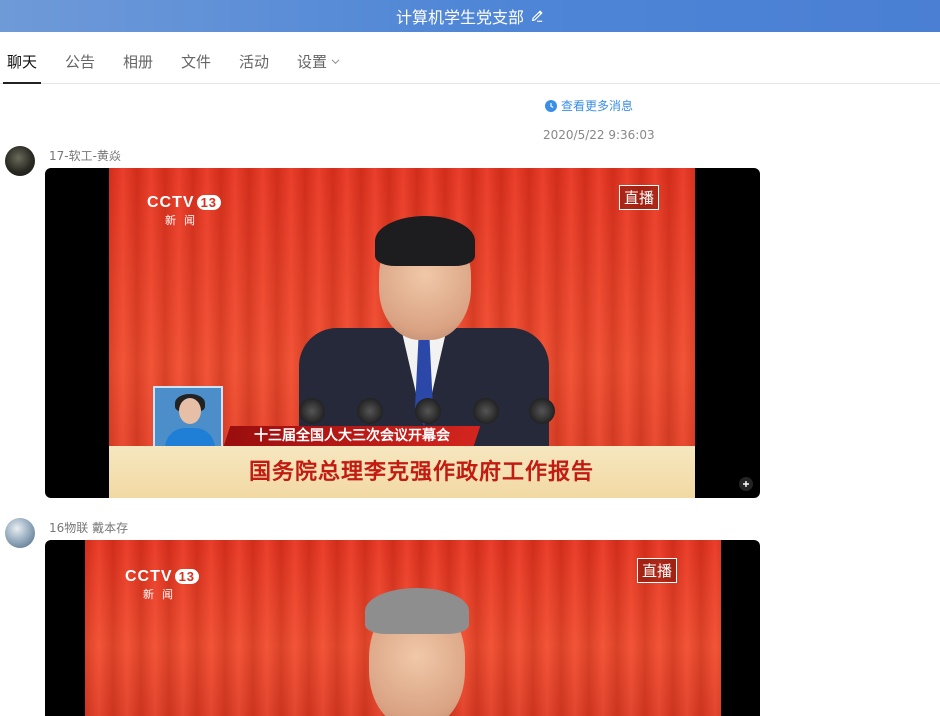 Image resolution: width=940 pixels, height=716 pixels. I want to click on view-more-messages-link: 查看更多消息, so click(589, 105).